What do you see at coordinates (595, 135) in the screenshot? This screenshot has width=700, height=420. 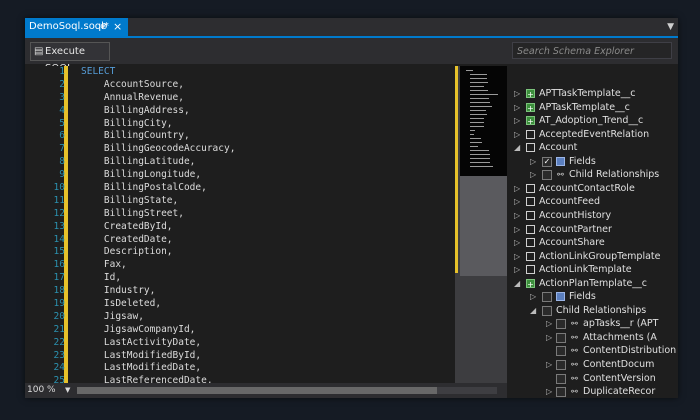 I see `tree-node: ▷ AcceptedEventRelation` at bounding box center [595, 135].